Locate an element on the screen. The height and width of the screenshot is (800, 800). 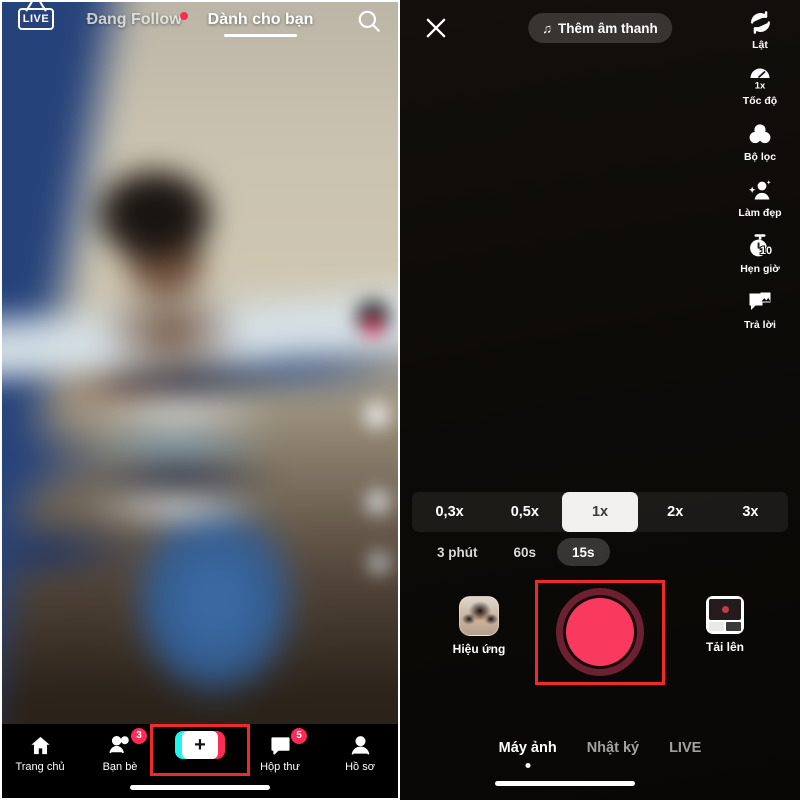
duration-option-60s: 60s is located at coordinates (525, 552).